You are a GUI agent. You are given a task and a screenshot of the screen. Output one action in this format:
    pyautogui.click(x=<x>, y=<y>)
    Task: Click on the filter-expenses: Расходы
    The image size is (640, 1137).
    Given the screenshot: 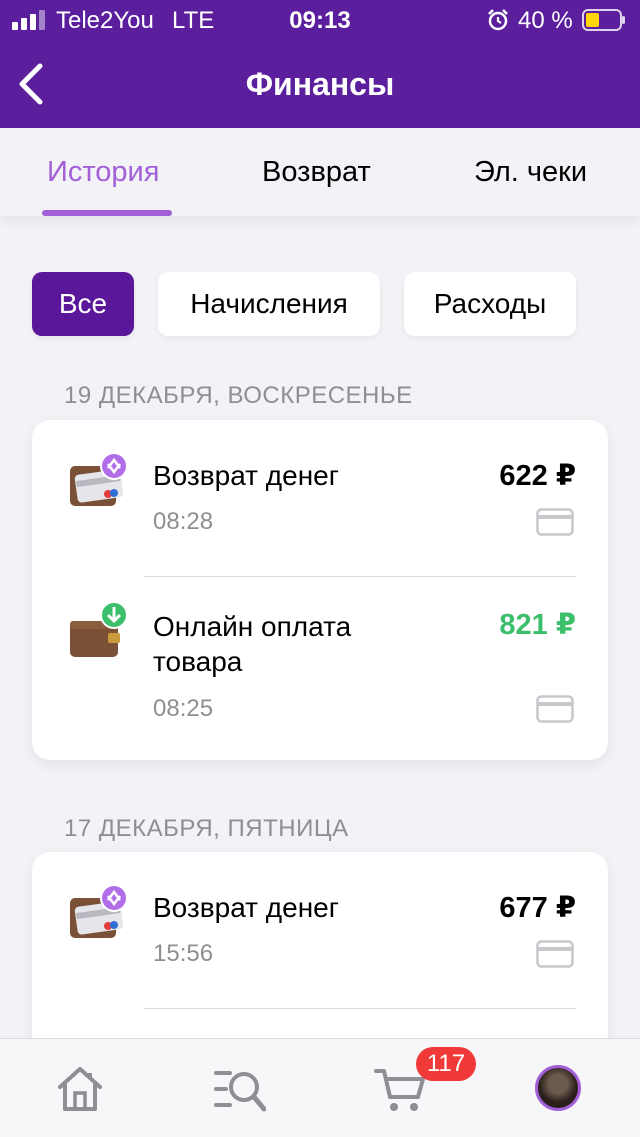 What is the action you would take?
    pyautogui.click(x=490, y=304)
    